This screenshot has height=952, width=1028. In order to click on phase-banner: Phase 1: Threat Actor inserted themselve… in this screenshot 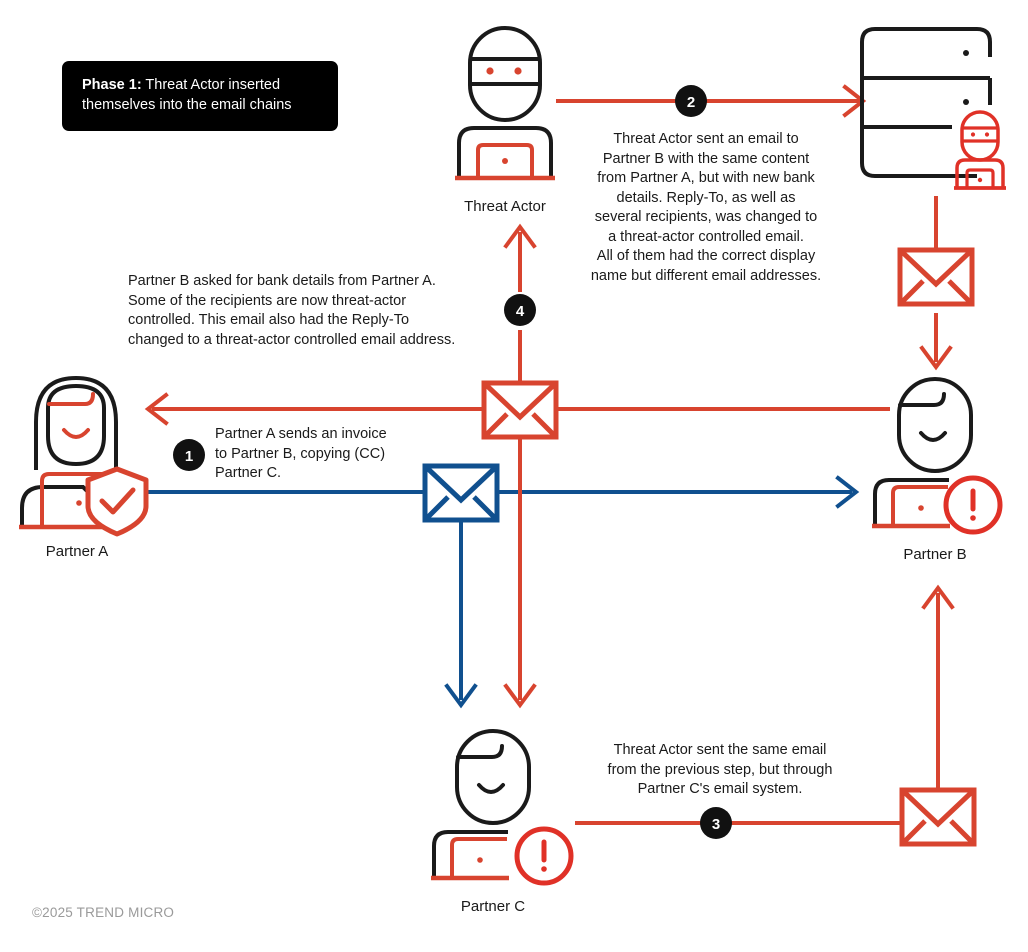, I will do `click(200, 96)`.